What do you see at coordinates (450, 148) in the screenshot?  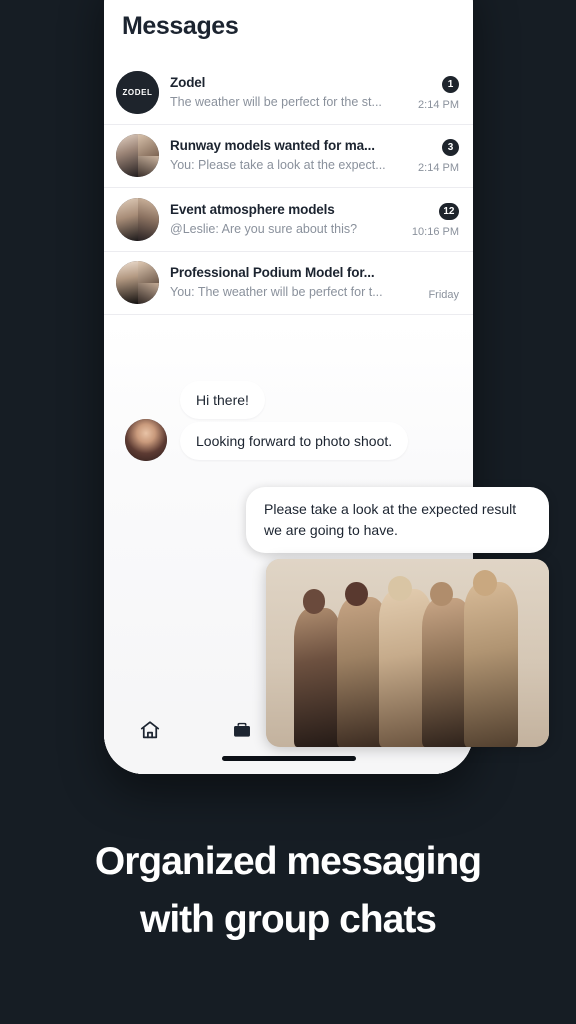 I see `unread-badge: 3` at bounding box center [450, 148].